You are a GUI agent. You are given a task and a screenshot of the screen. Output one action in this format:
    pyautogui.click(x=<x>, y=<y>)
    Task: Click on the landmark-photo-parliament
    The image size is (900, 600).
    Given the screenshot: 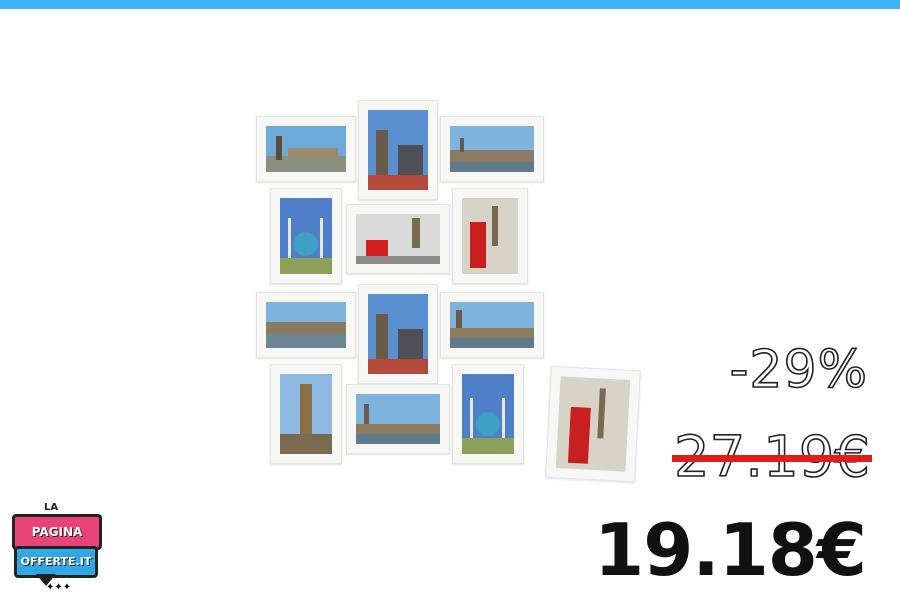 What is the action you would take?
    pyautogui.click(x=492, y=325)
    